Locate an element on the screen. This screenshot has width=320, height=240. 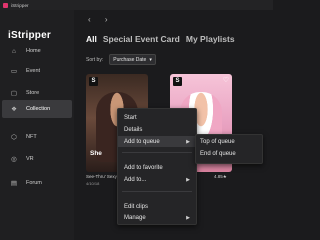
queue-submenu: Top of queue End of queue is located at coordinates (229, 149).